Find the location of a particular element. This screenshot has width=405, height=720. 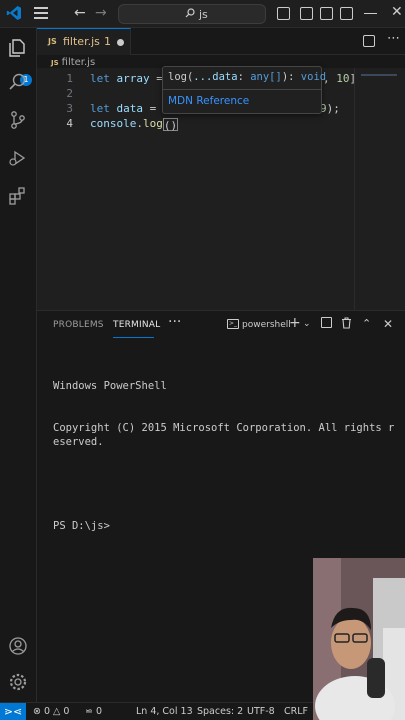

popup-divider is located at coordinates (242, 89).